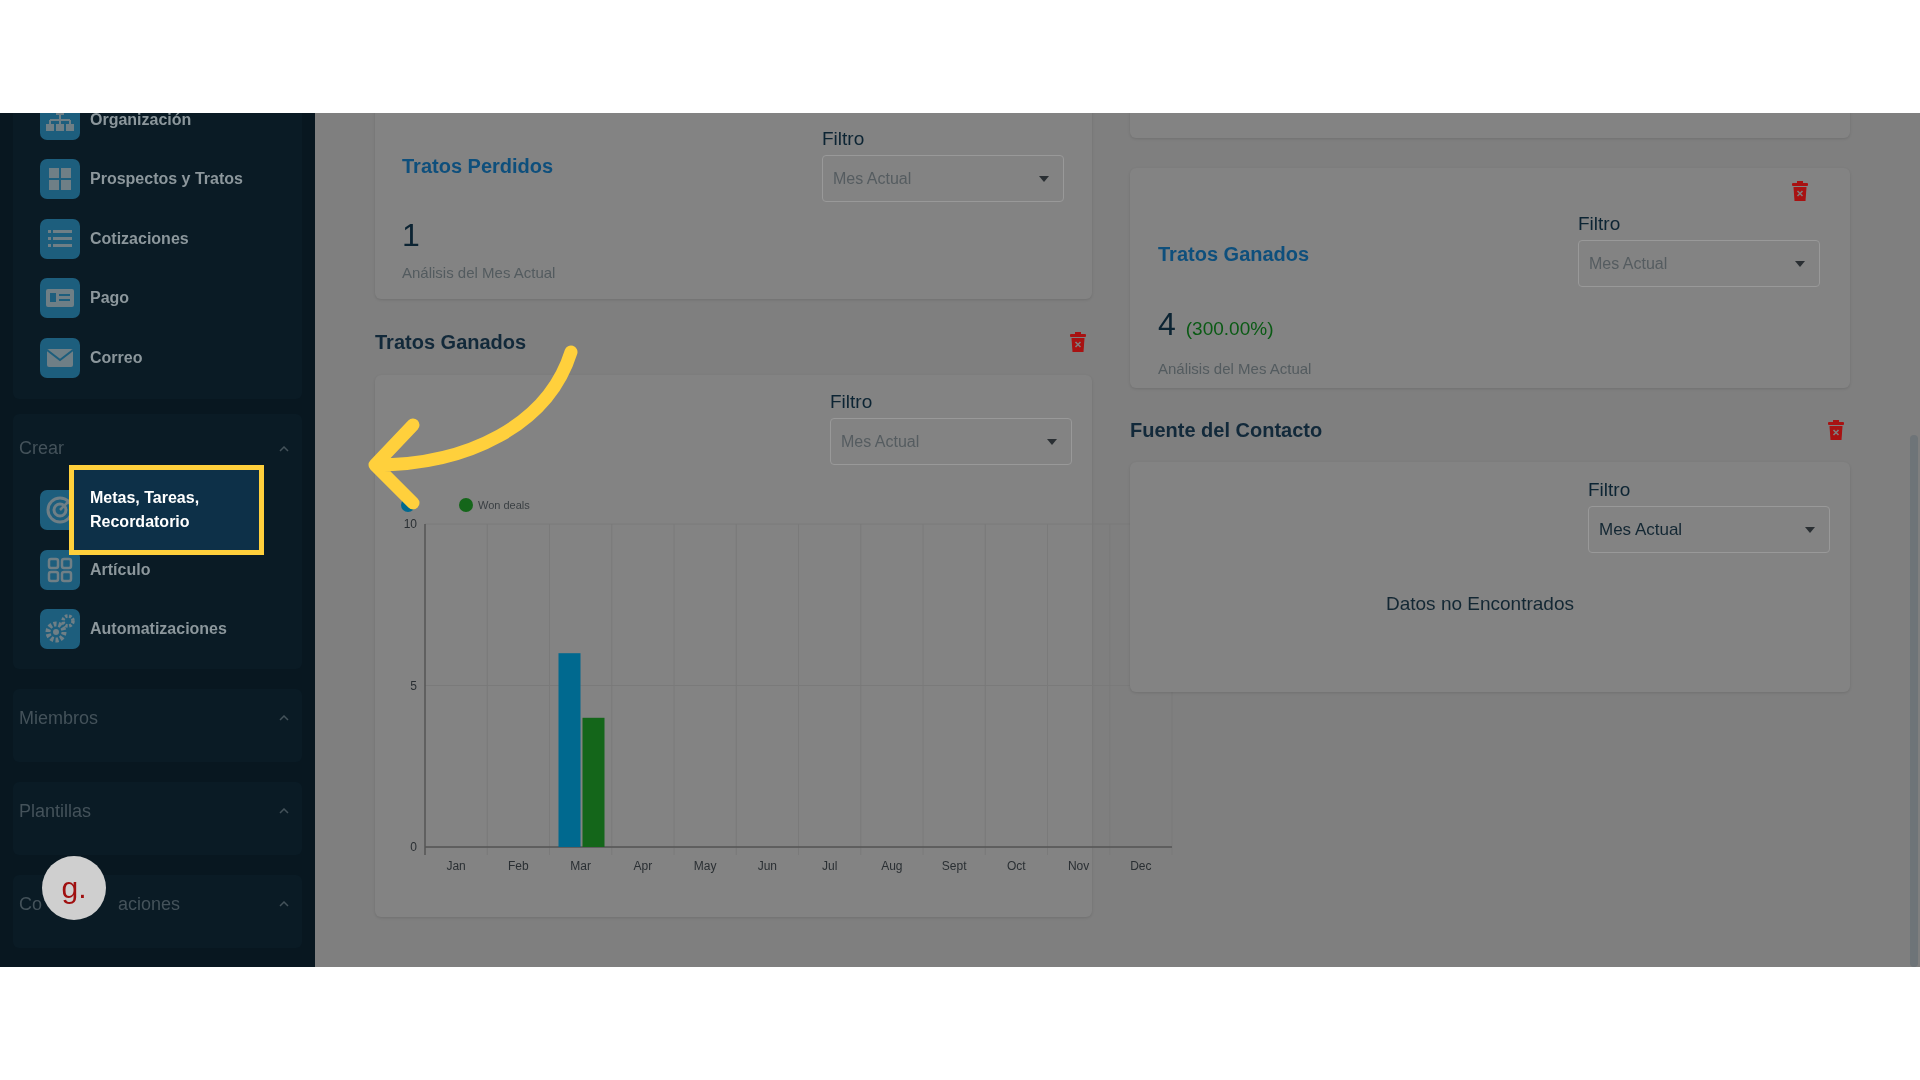  I want to click on tiles-icon, so click(60, 179).